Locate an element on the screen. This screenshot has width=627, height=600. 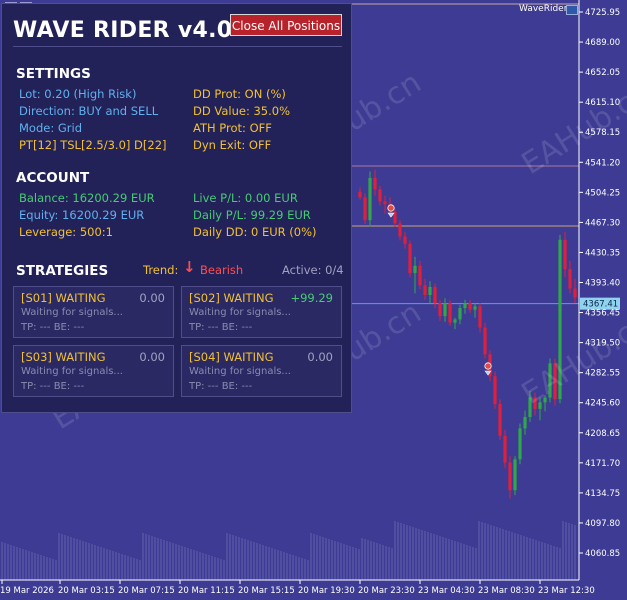
balance-value: Balance: 16200.29 EUR is located at coordinates (87, 198).